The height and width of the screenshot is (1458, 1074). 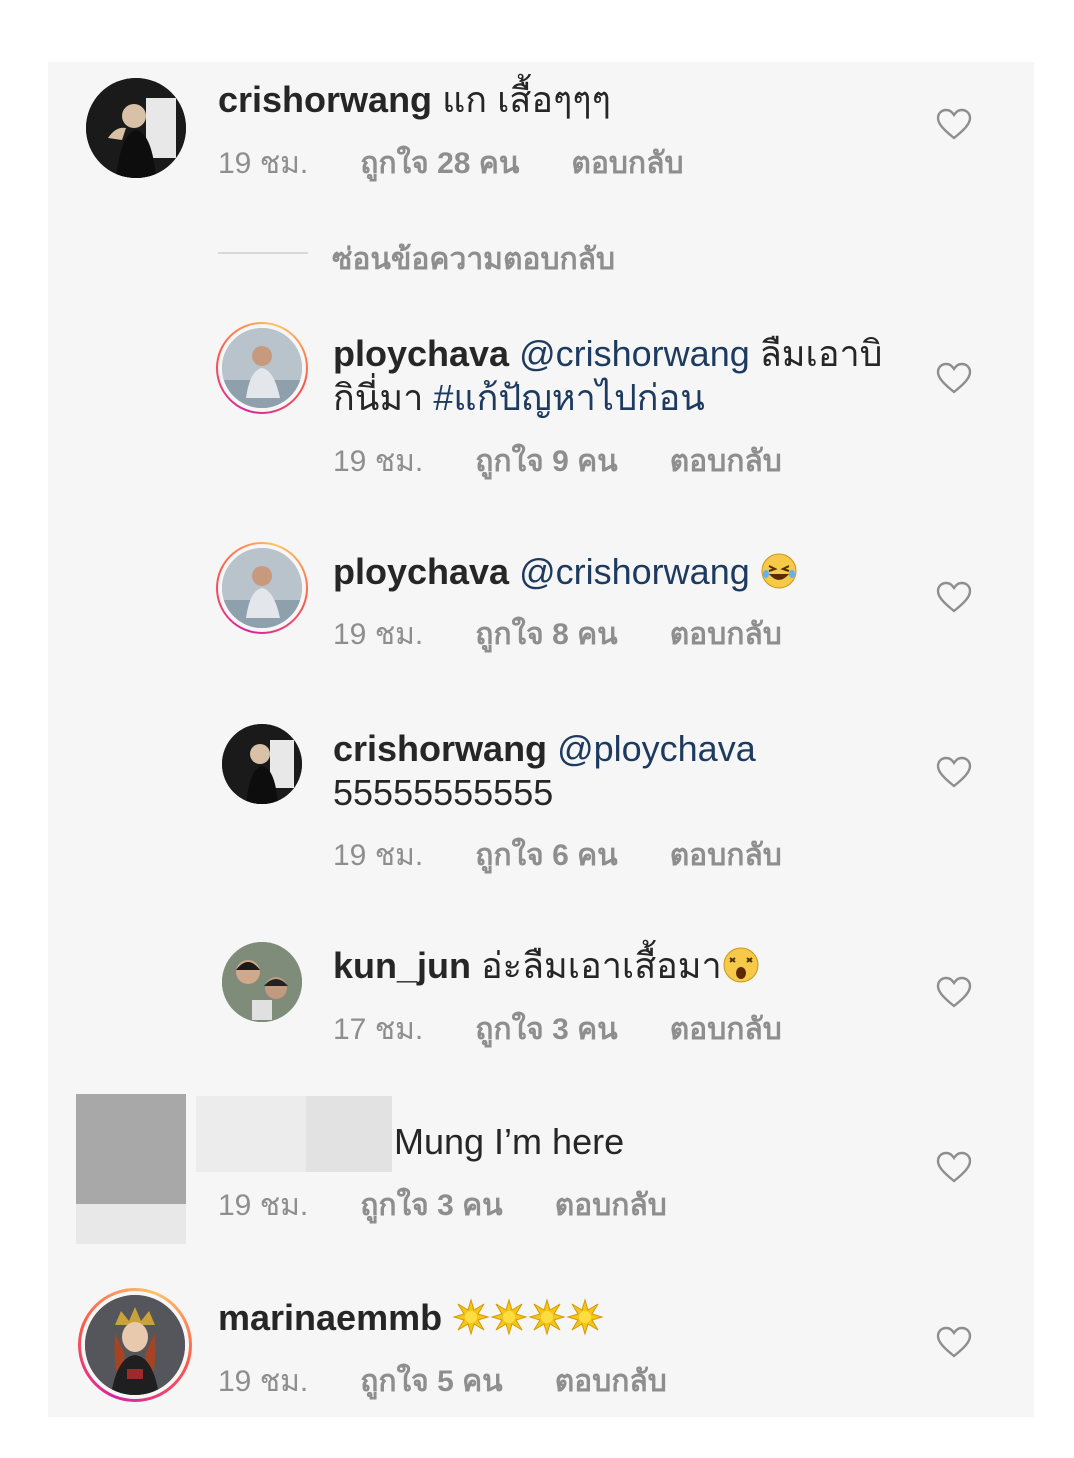 What do you see at coordinates (378, 1029) in the screenshot?
I see `comment-time: 17 ชม.` at bounding box center [378, 1029].